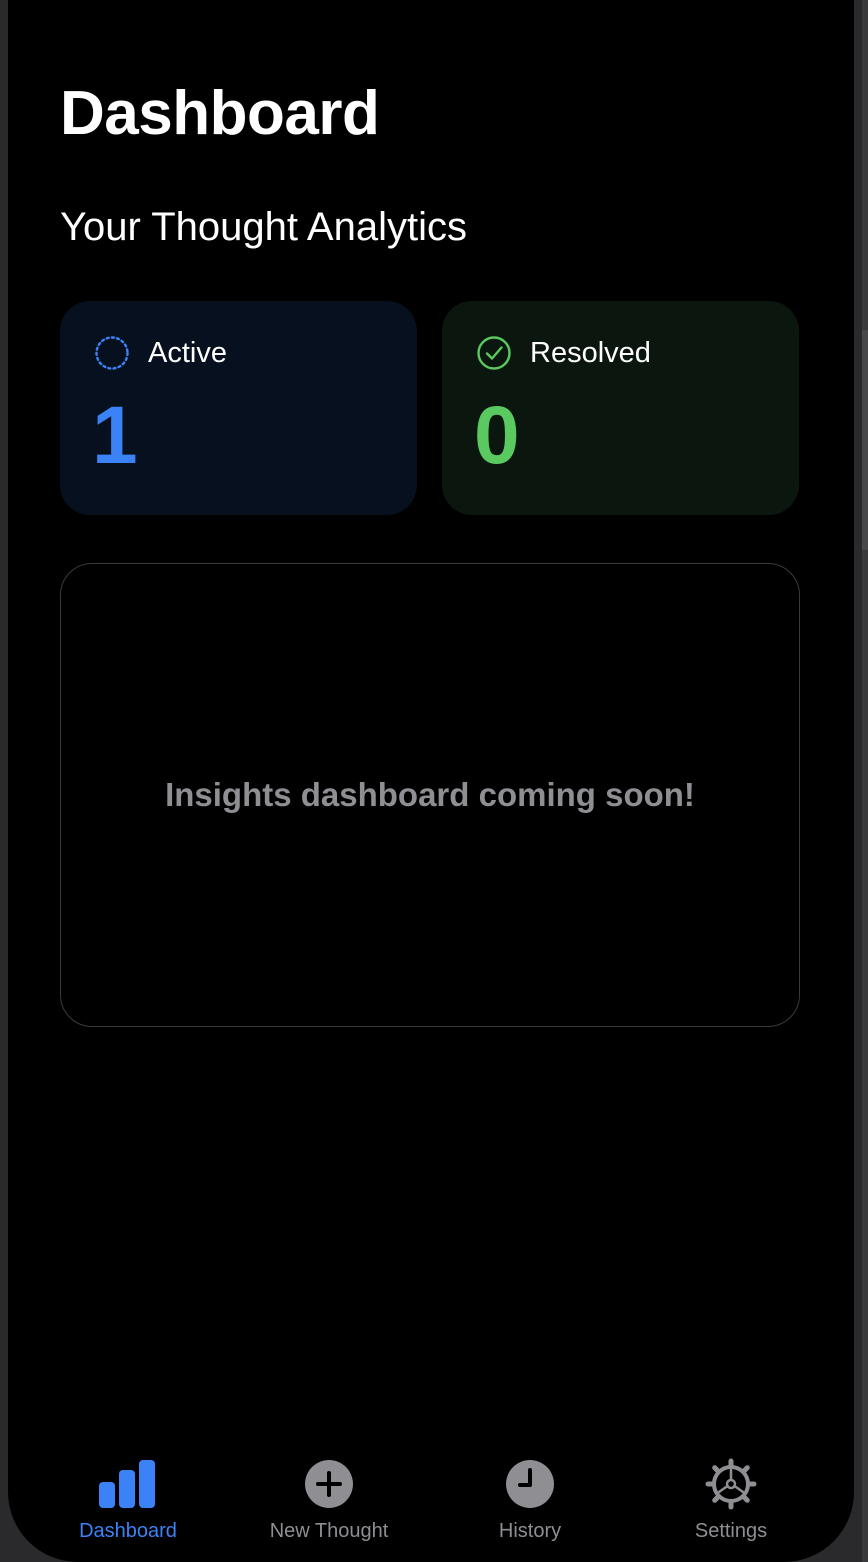 This screenshot has width=868, height=1562. I want to click on tab-new-thought: New Thought, so click(329, 1500).